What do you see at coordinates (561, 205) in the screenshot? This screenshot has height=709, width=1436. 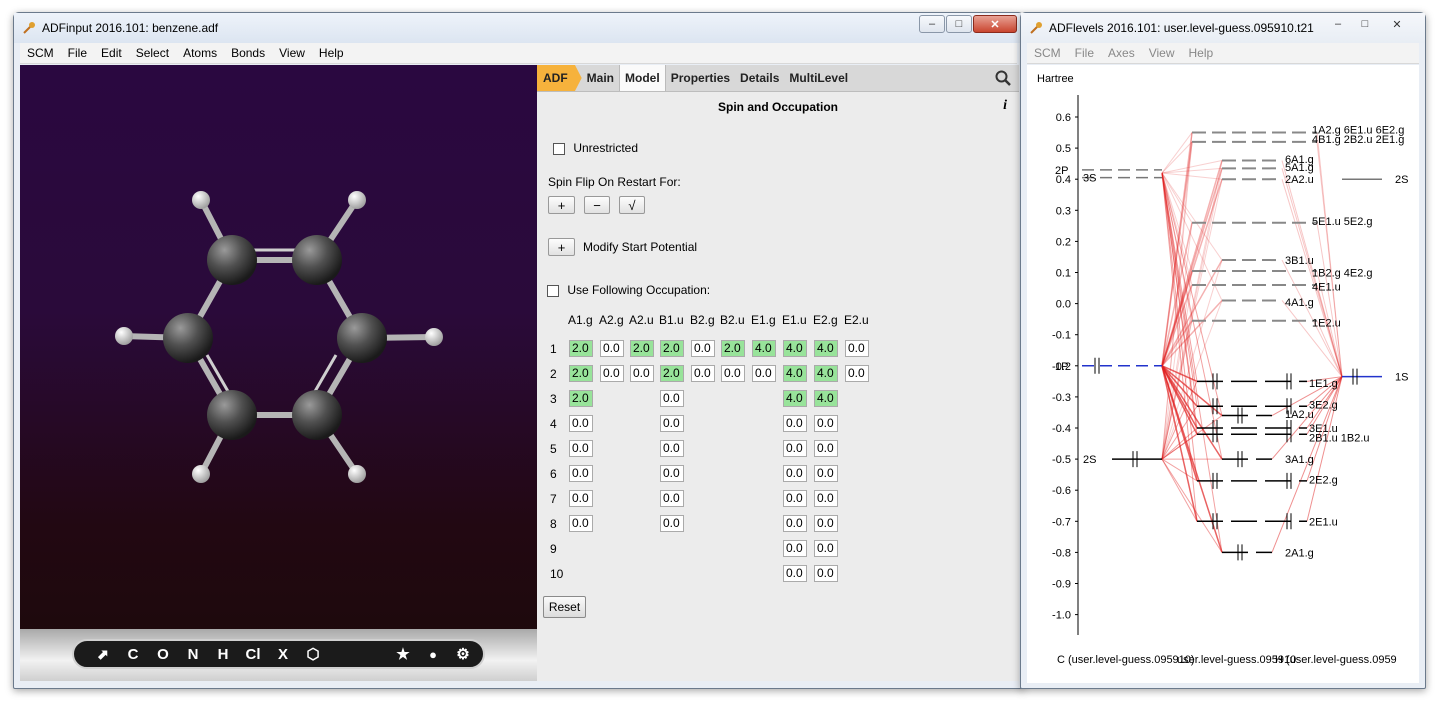 I see `spin-flip-add-button: +` at bounding box center [561, 205].